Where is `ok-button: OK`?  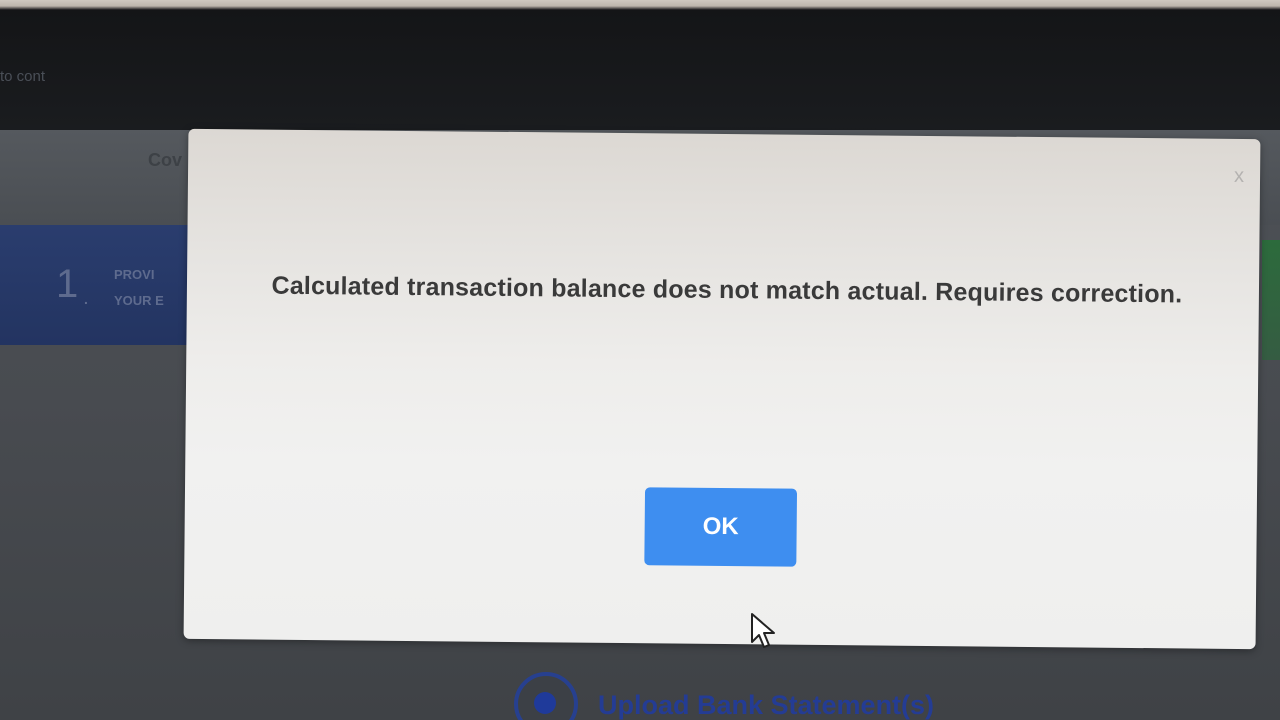
ok-button: OK is located at coordinates (721, 527).